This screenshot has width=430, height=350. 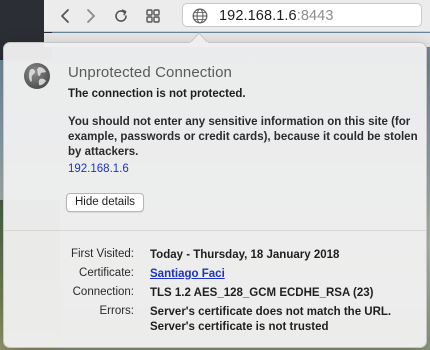 I want to click on browser-toolbar: 192.168.1.6:8443, so click(x=237, y=16).